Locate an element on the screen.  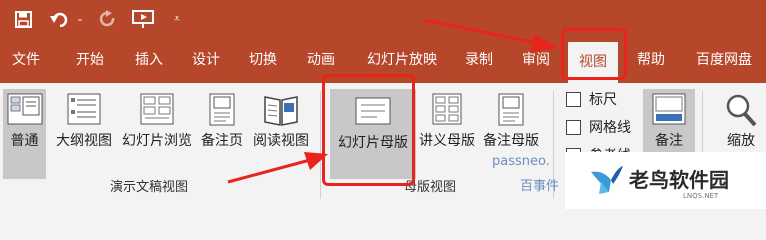
notes-page-label: 备注页 is located at coordinates (222, 141).